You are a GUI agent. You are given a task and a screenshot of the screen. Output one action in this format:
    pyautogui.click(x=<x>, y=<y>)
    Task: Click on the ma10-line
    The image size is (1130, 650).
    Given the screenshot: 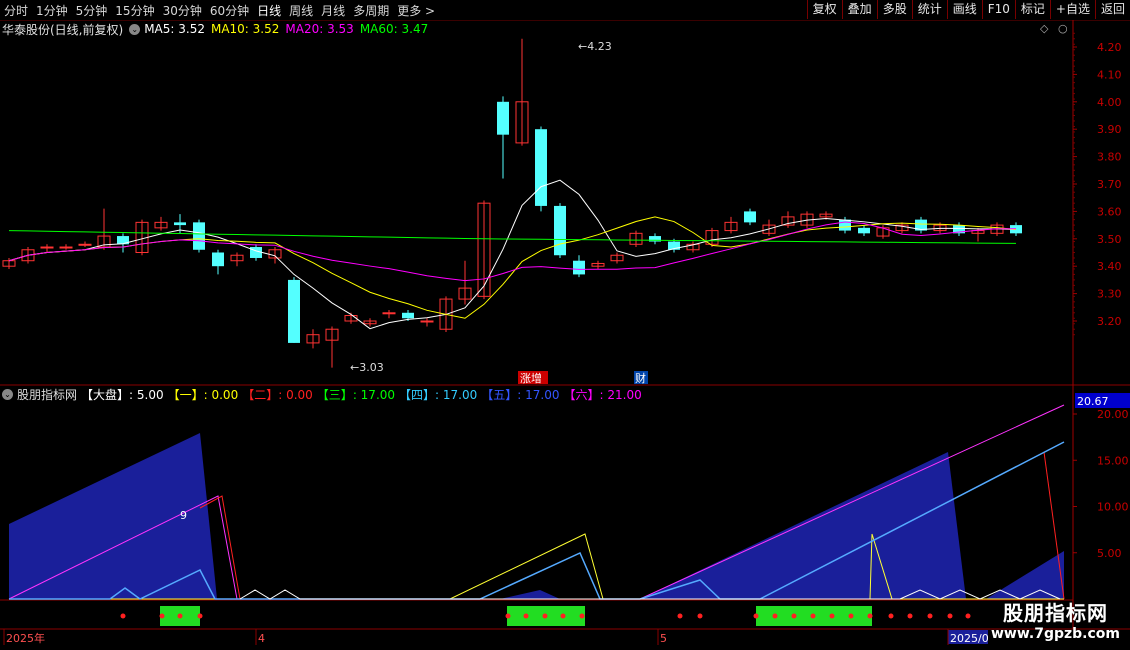 What is the action you would take?
    pyautogui.click(x=512, y=267)
    